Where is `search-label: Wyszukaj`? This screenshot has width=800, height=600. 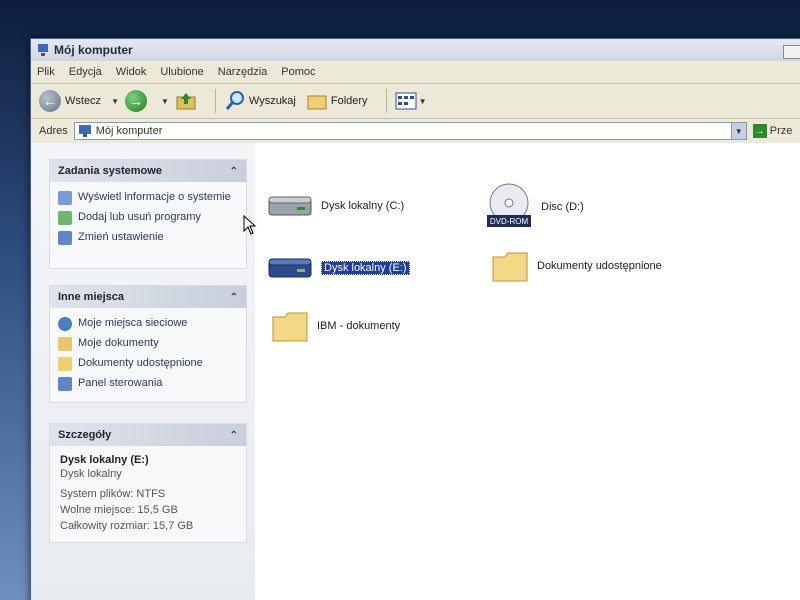 search-label: Wyszukaj is located at coordinates (272, 101).